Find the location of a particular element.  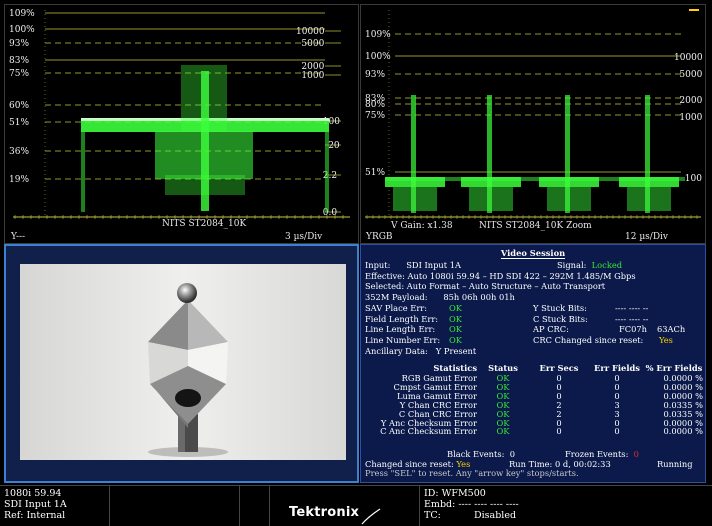

tektronix-logo: Tektronix is located at coordinates (324, 512).